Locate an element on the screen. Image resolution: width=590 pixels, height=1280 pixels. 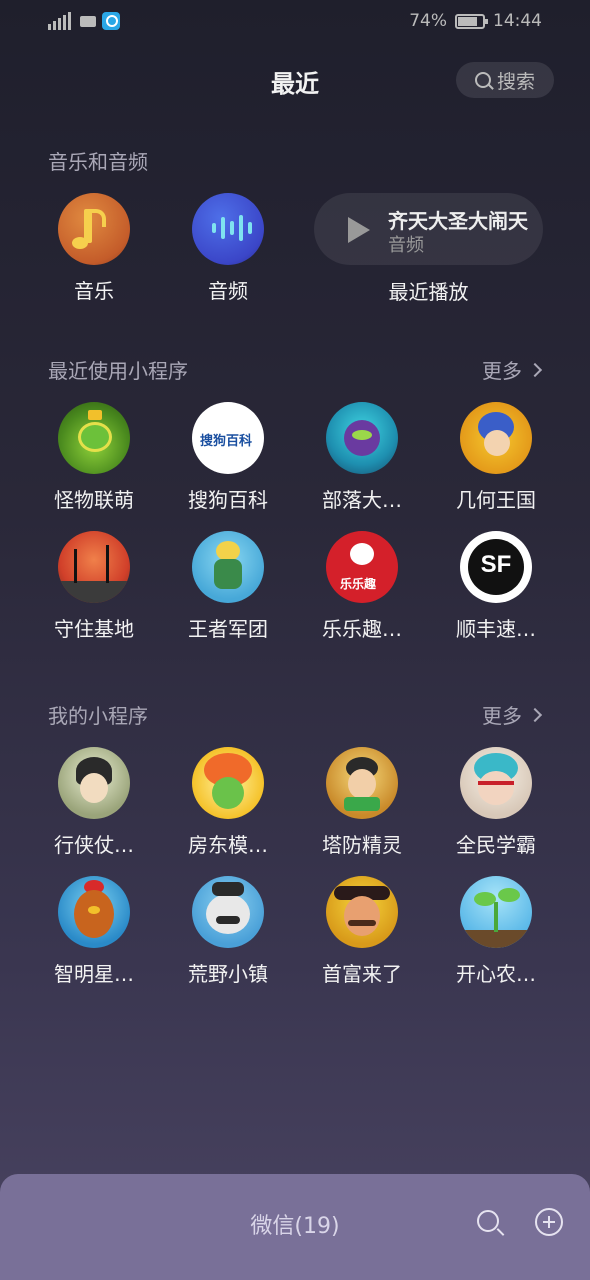
wild-town-icon is located at coordinates (228, 912).